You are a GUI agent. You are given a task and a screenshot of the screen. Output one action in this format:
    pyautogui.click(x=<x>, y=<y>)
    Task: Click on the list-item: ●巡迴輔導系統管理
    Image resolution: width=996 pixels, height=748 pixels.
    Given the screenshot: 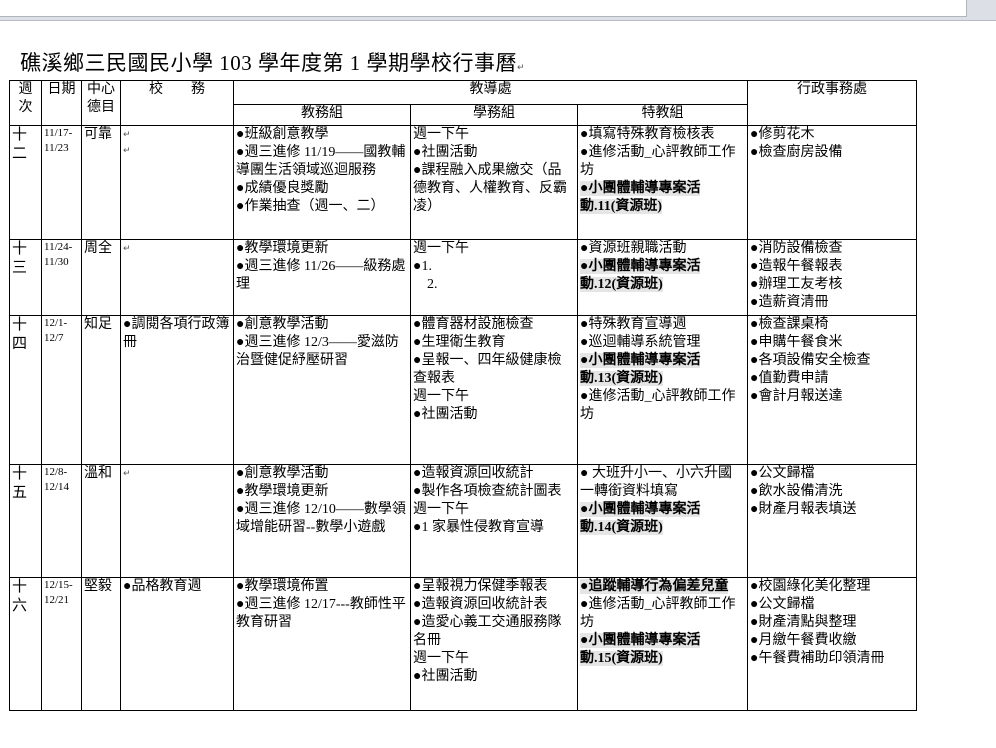 What is the action you would take?
    pyautogui.click(x=640, y=342)
    